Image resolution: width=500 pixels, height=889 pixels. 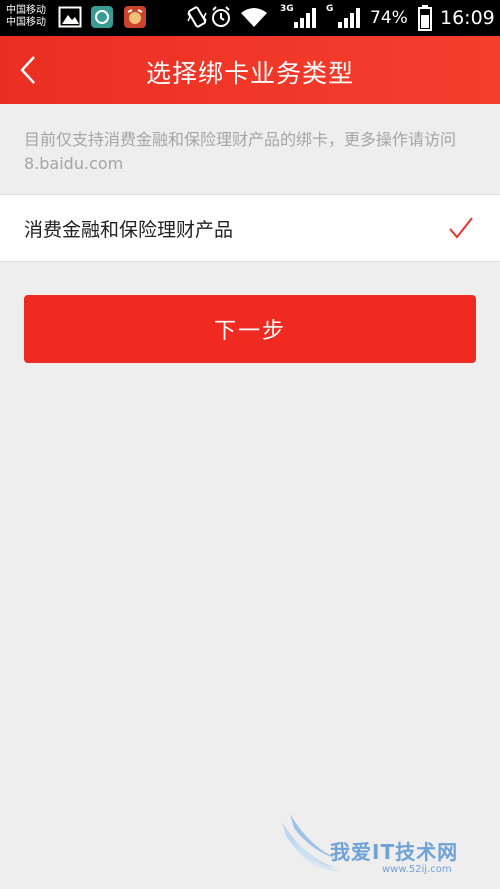 What do you see at coordinates (135, 17) in the screenshot?
I see `game-notification-icon` at bounding box center [135, 17].